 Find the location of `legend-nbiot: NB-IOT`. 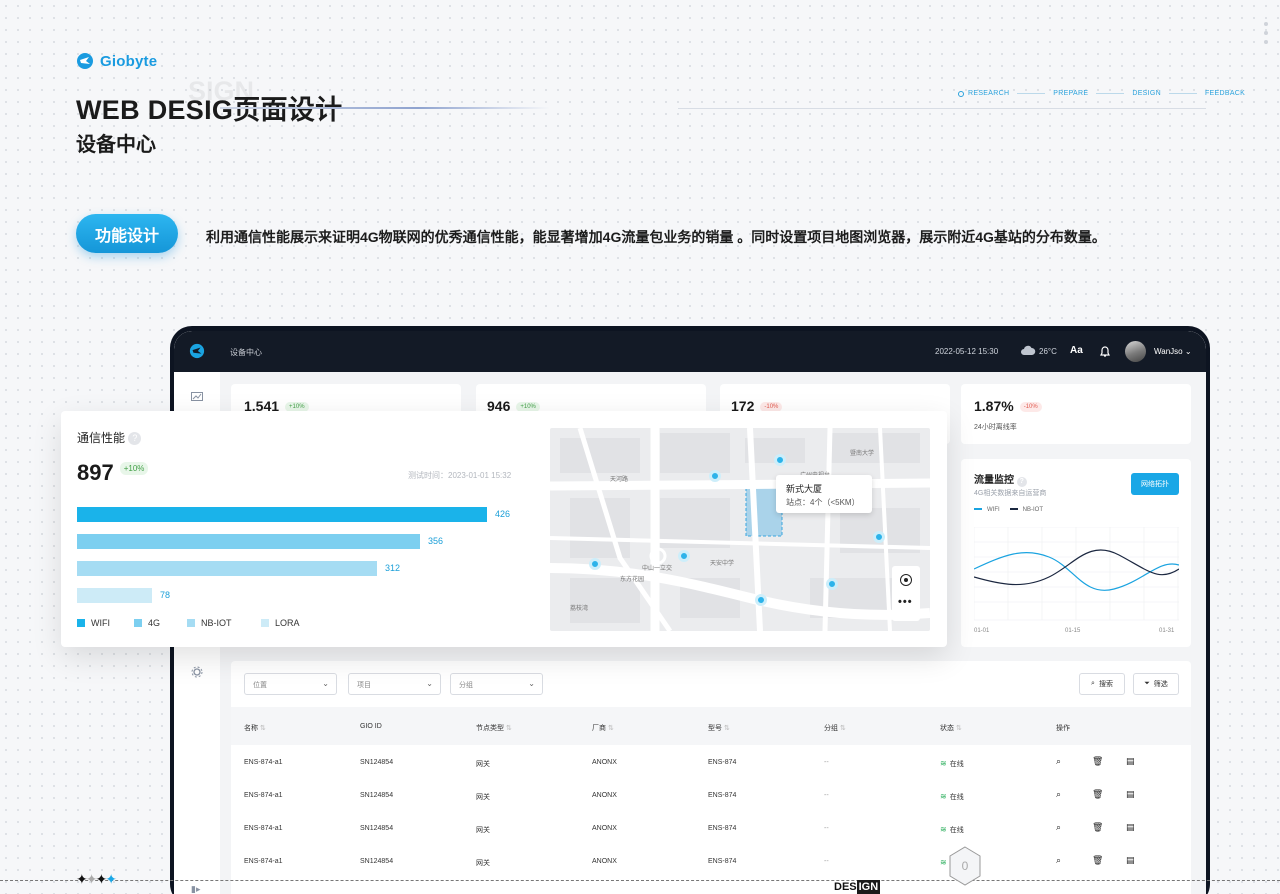

legend-nbiot: NB-IOT is located at coordinates (1026, 510).